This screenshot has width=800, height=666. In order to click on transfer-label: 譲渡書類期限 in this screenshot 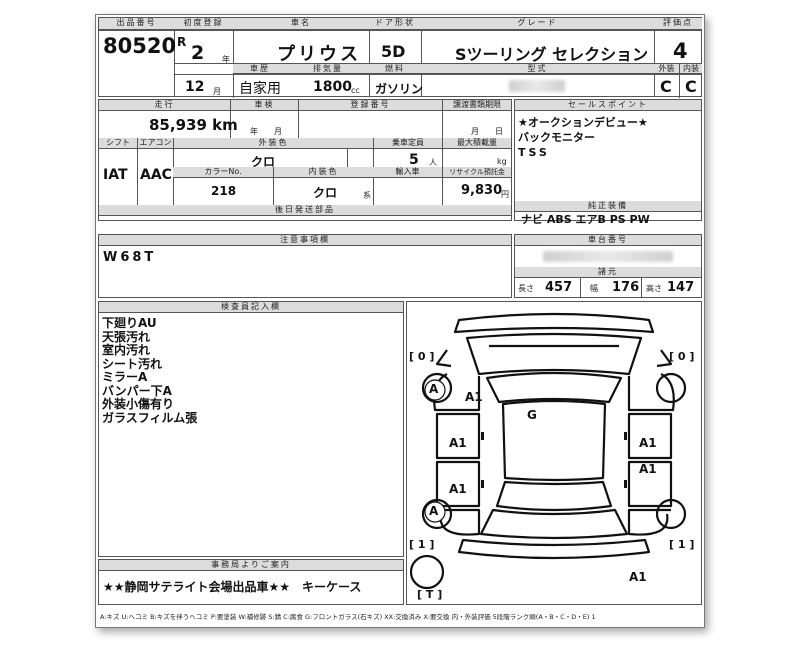, I will do `click(476, 105)`.